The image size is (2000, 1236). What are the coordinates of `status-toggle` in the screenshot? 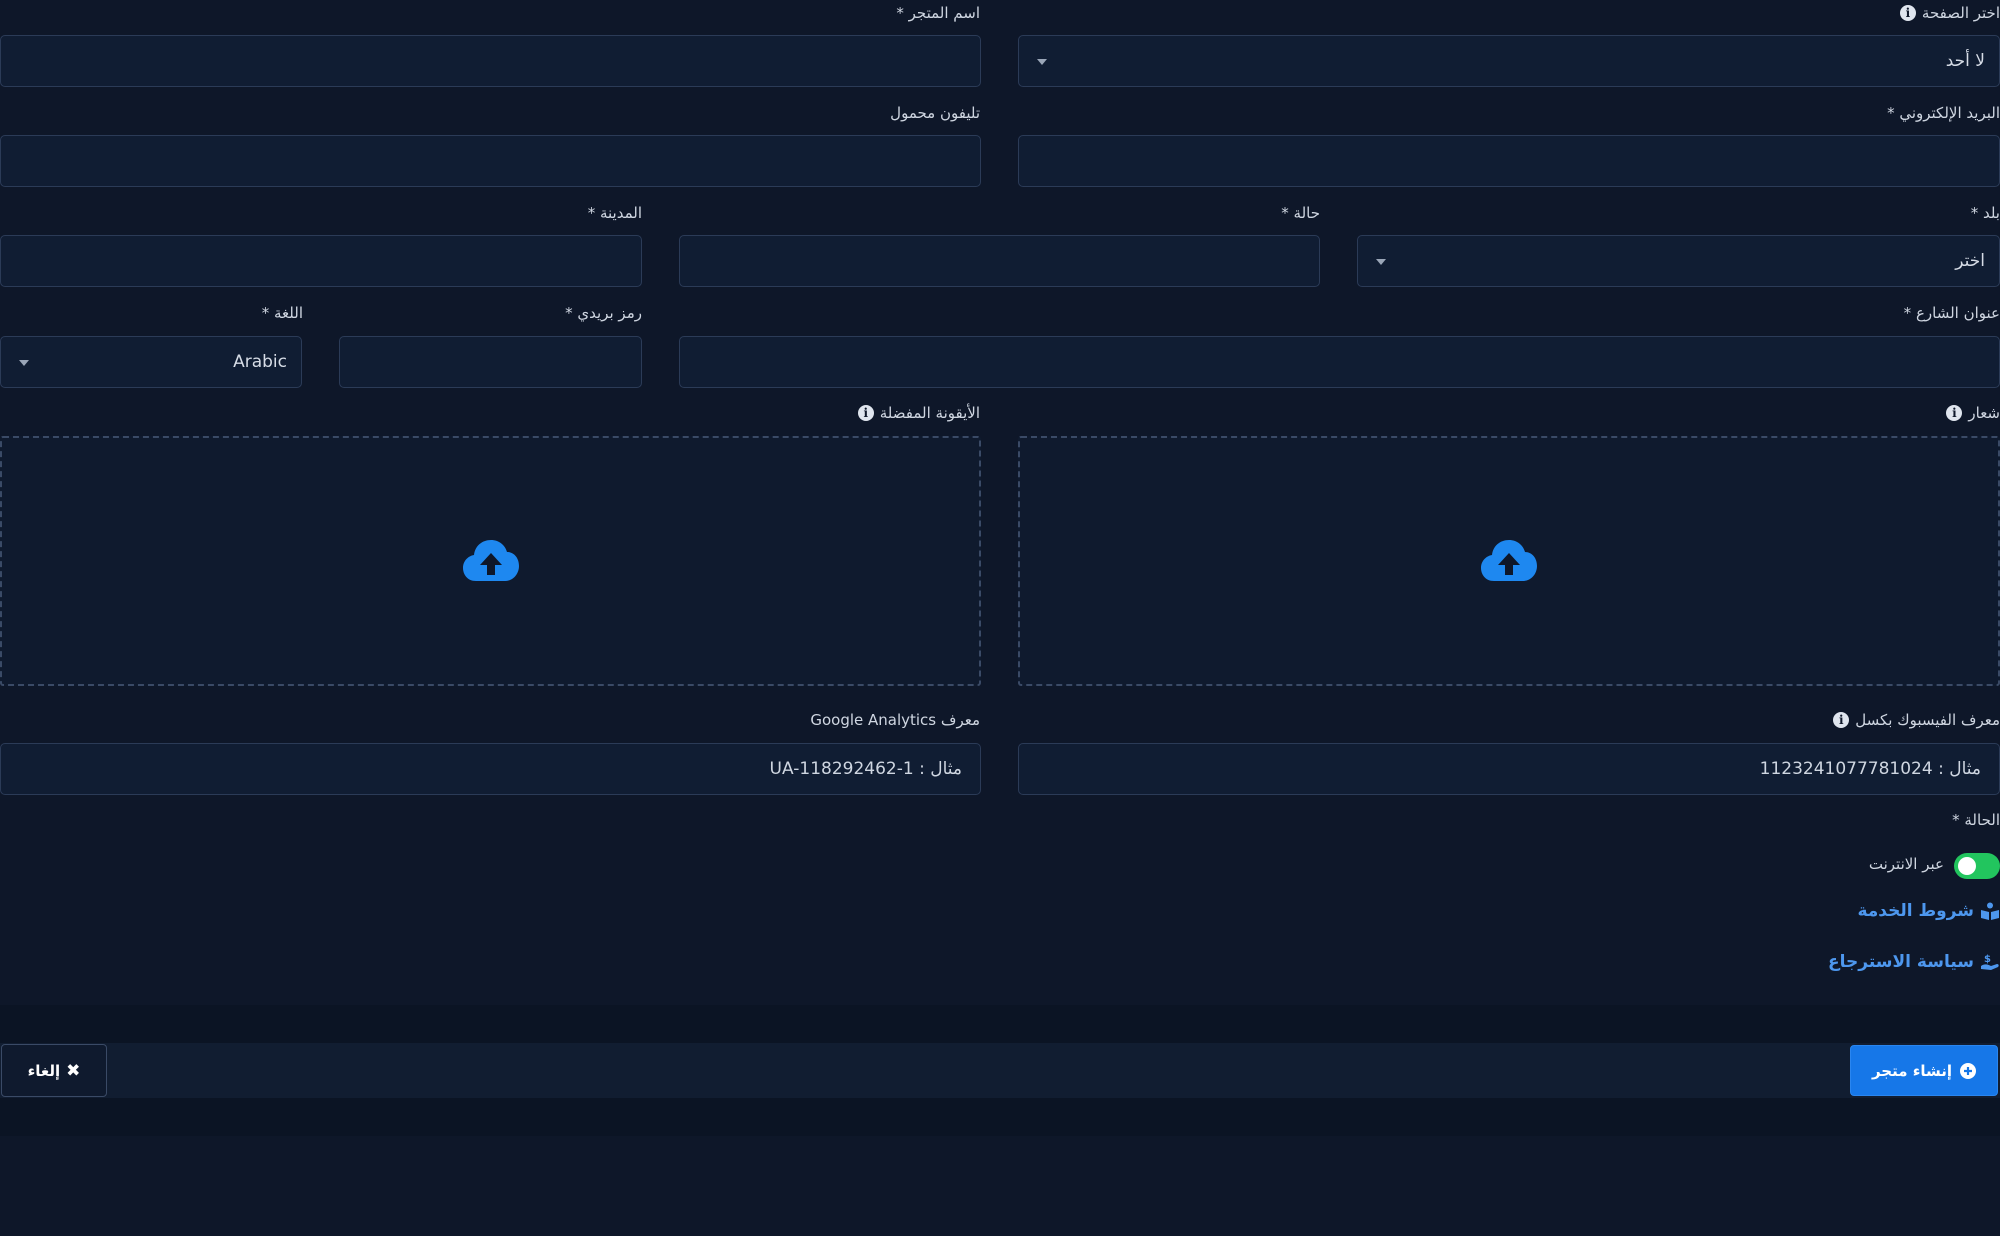 It's located at (1977, 866).